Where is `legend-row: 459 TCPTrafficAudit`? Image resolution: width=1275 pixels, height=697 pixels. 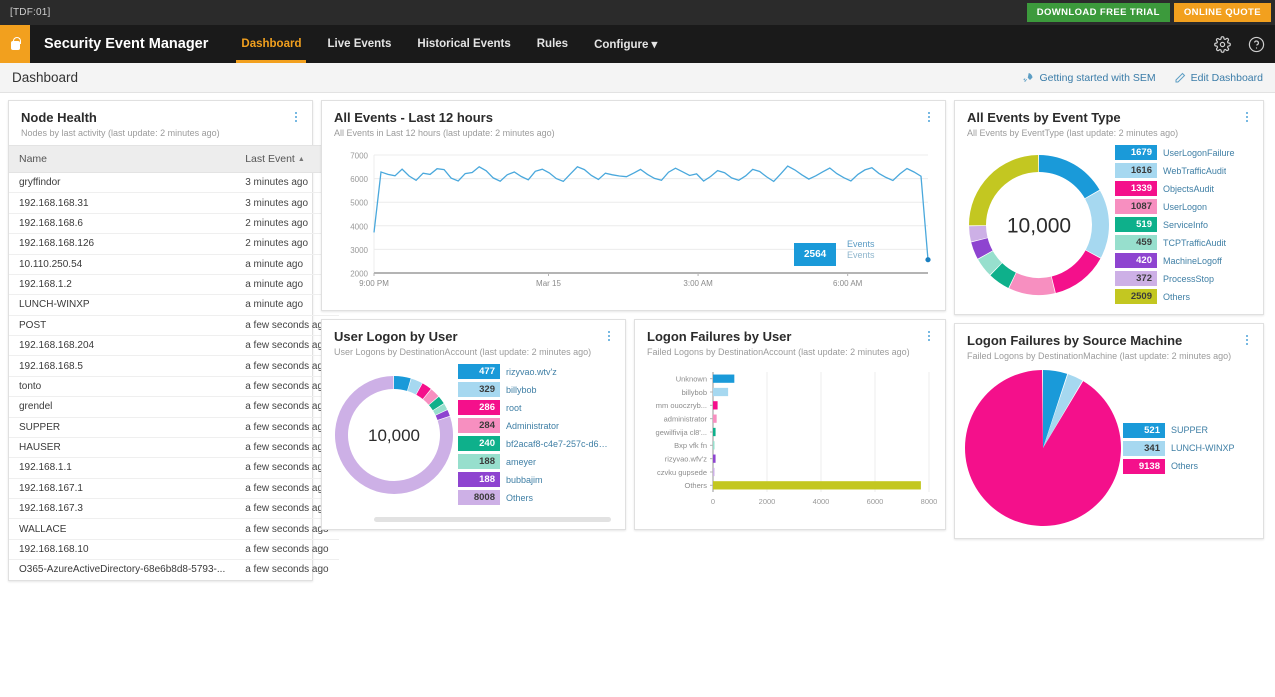 legend-row: 459 TCPTrafficAudit is located at coordinates (1175, 242).